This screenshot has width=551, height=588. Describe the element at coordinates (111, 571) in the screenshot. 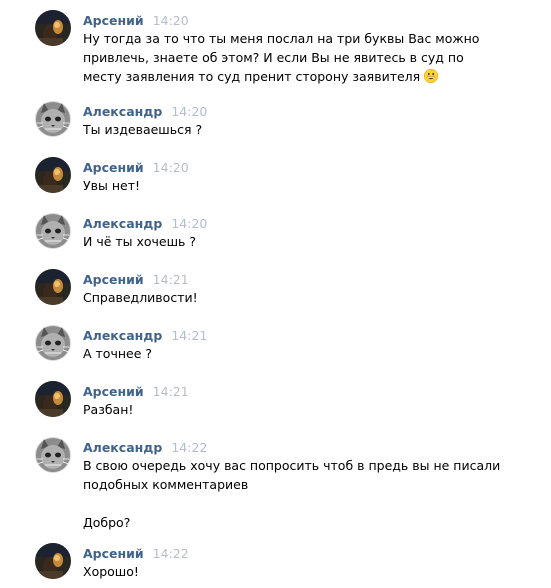

I see `message-line: Хорошо!` at that location.